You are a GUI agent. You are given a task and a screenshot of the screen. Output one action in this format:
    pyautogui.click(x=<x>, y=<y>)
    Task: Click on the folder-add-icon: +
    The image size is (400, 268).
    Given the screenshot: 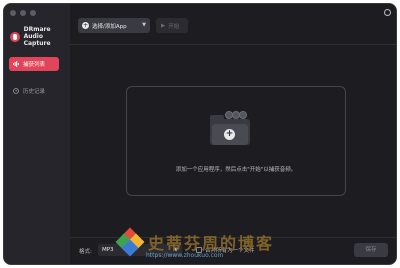 What is the action you would take?
    pyautogui.click(x=230, y=128)
    